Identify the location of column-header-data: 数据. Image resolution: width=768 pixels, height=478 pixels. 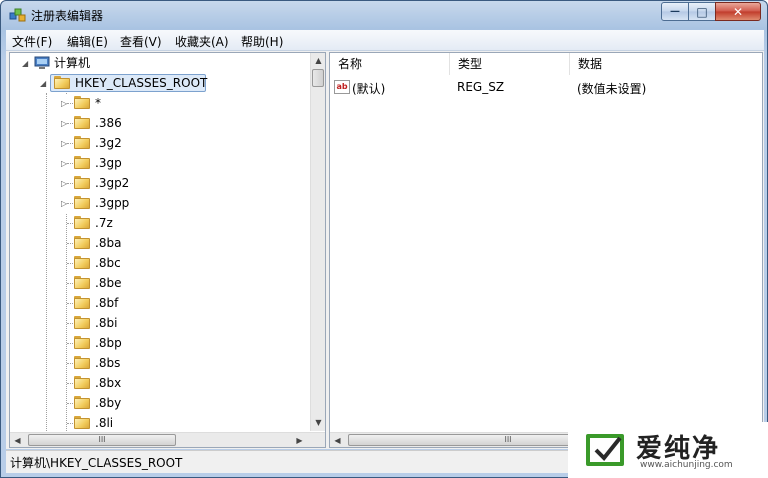
(666, 64).